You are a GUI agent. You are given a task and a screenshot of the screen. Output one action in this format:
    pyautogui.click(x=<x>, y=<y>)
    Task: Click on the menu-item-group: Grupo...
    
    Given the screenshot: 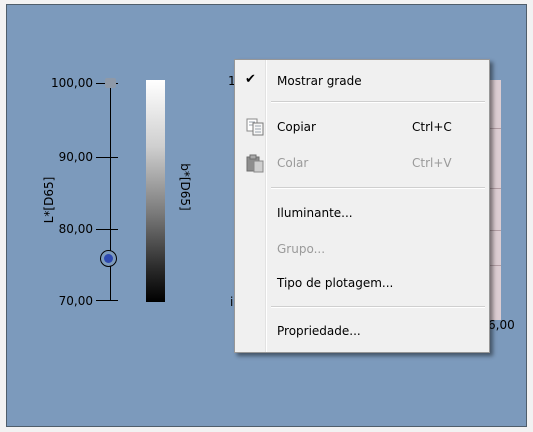 What is the action you would take?
    pyautogui.click(x=362, y=250)
    